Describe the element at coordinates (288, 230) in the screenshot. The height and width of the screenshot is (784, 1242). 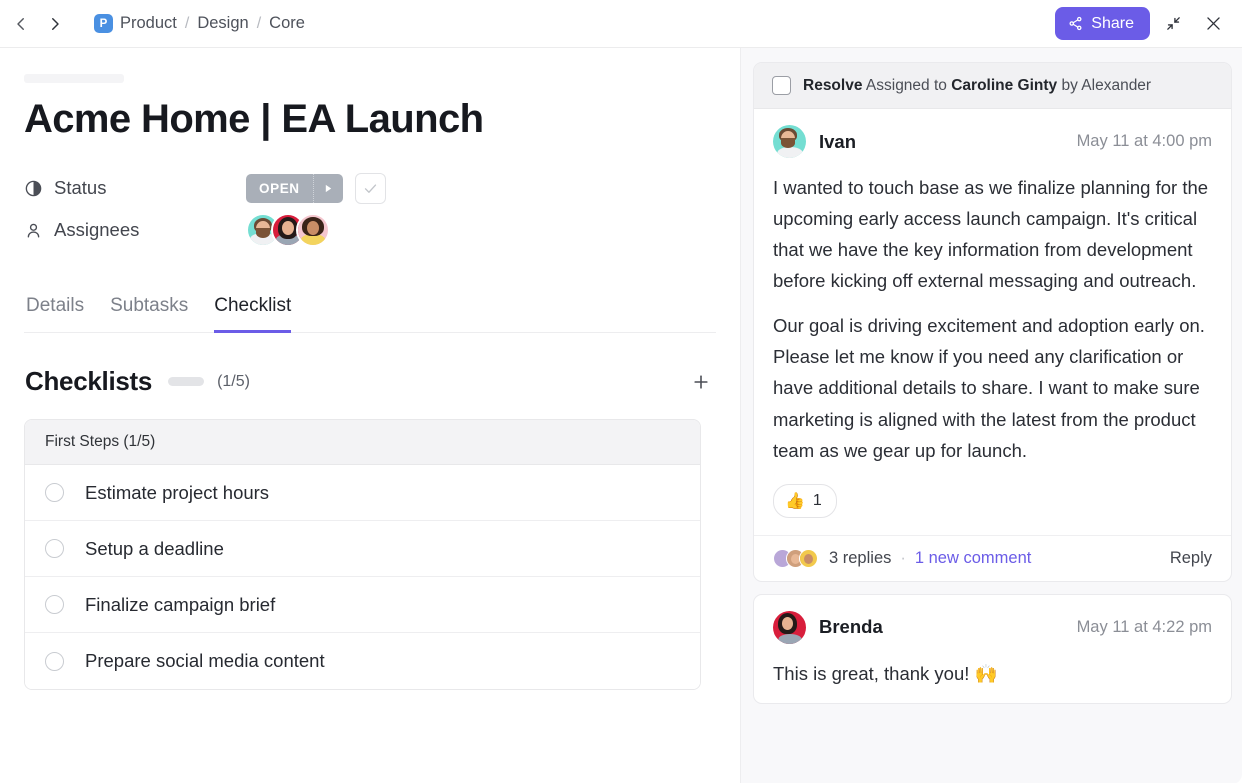
I see `assignee-avatar-group` at that location.